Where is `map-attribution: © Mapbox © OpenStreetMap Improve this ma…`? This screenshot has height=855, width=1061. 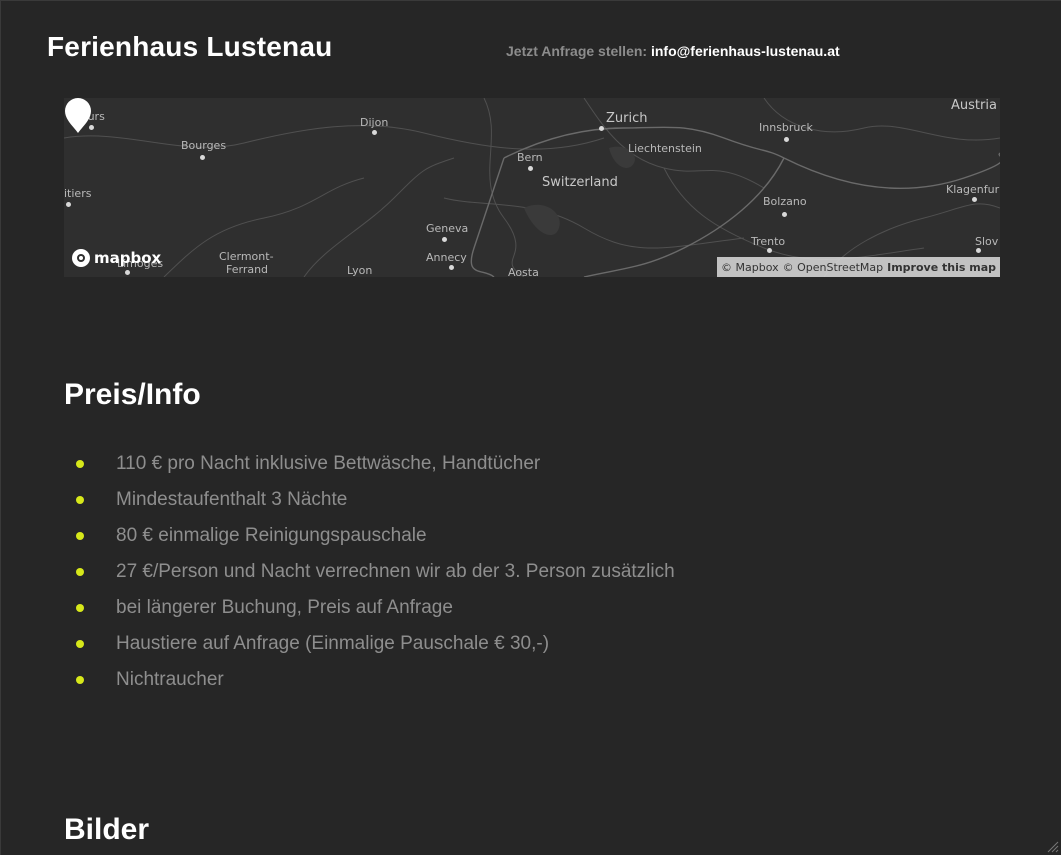
map-attribution: © Mapbox © OpenStreetMap Improve this ma… is located at coordinates (858, 267).